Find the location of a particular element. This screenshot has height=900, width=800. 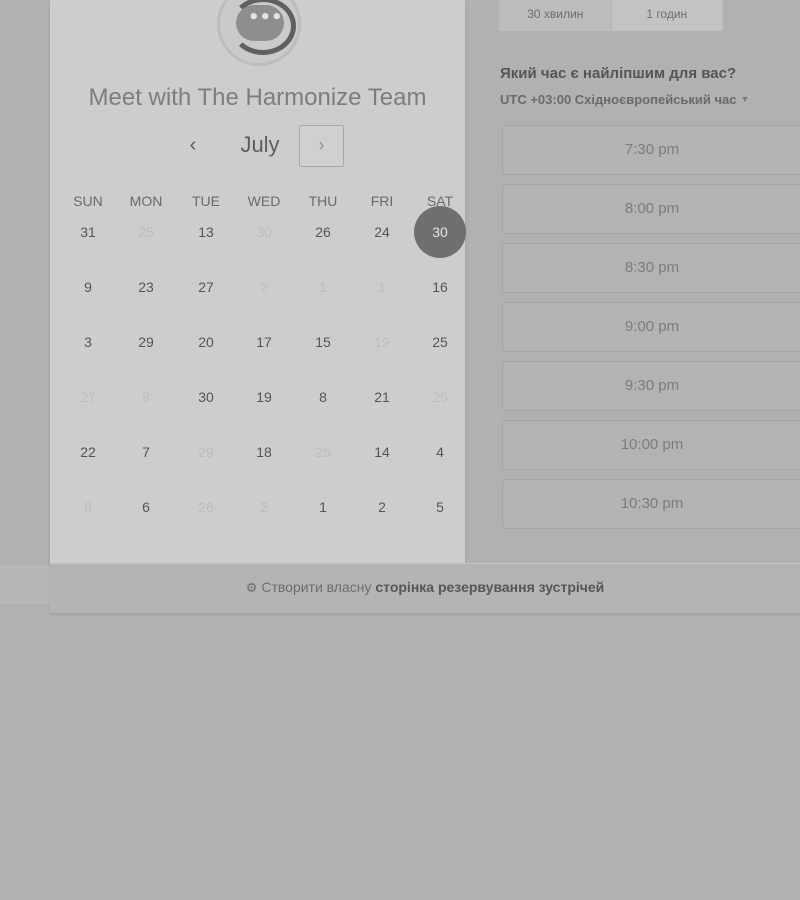

month-label: July is located at coordinates (260, 144).